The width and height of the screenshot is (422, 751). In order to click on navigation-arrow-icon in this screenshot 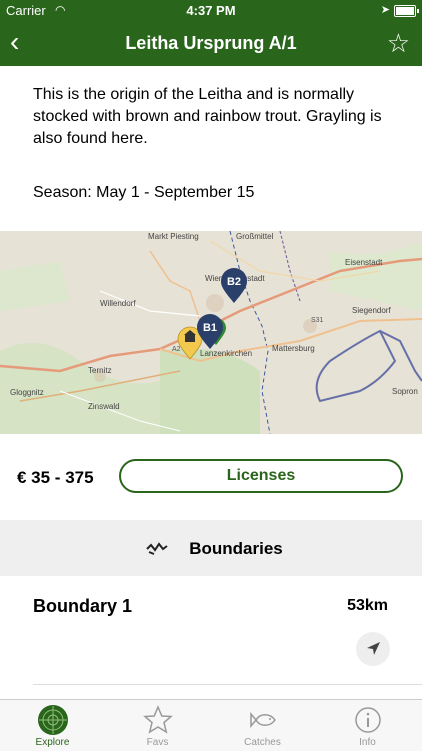, I will do `click(373, 648)`.